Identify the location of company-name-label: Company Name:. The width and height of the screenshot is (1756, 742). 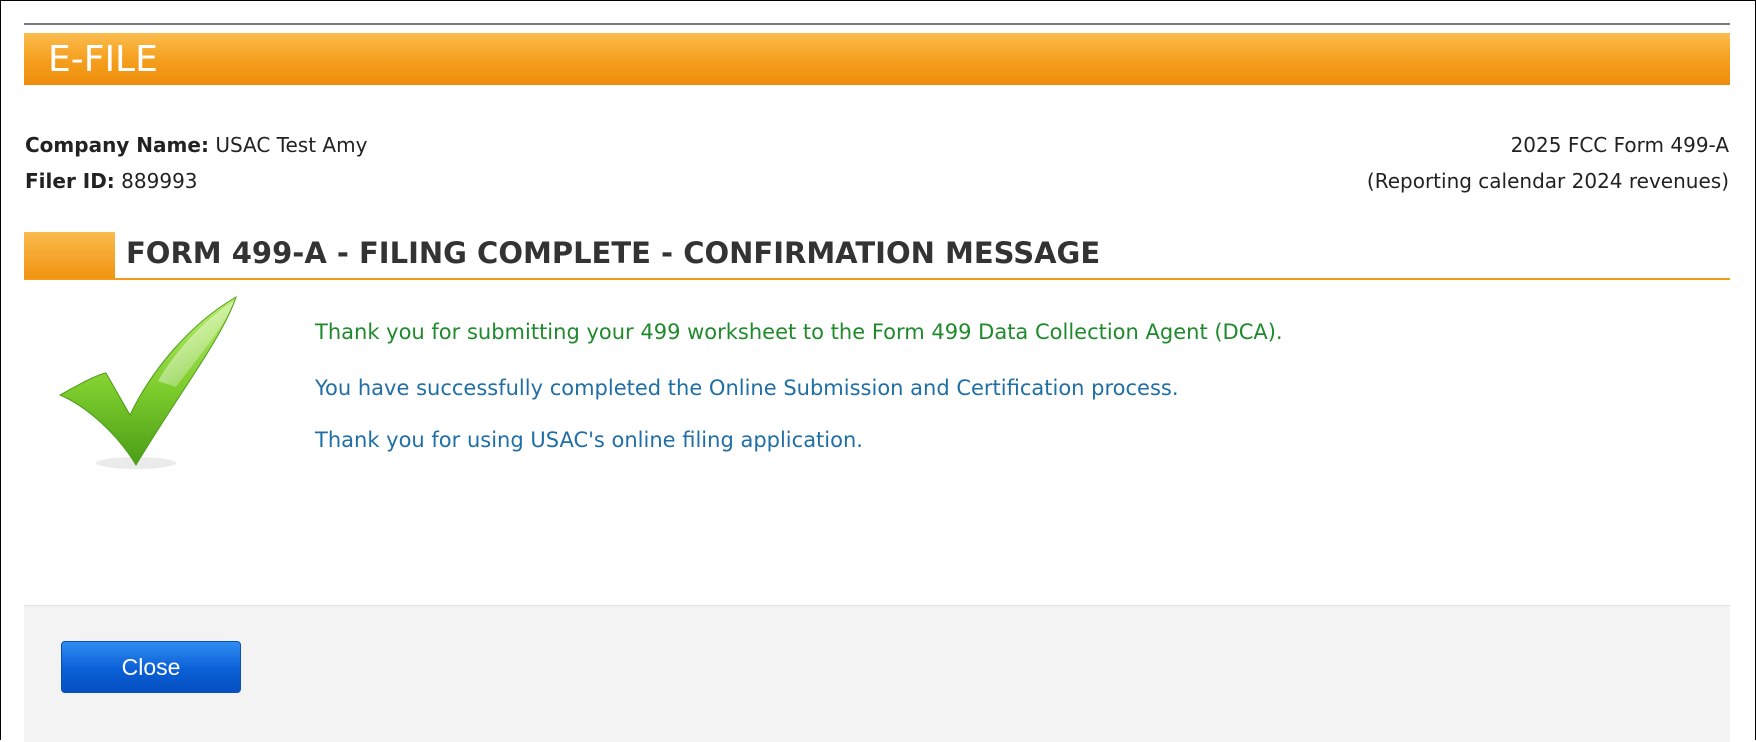
(117, 145).